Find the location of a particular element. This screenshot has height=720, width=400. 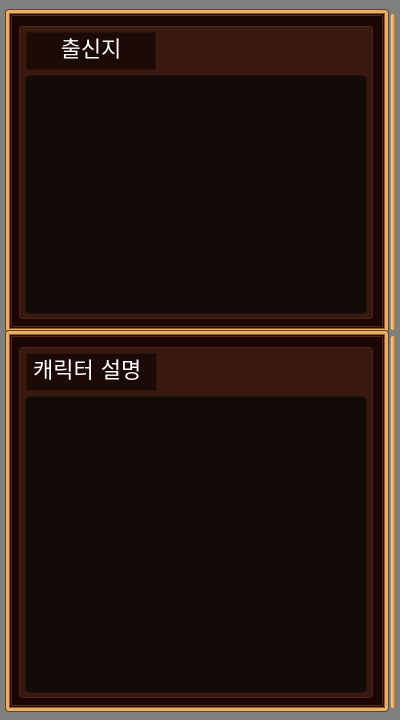

description-panel-right-trim is located at coordinates (393, 522).